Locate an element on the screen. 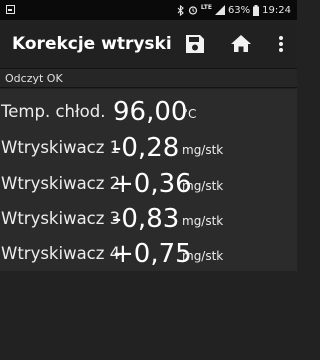 This screenshot has width=320, height=360. reading-row-injector-2: Wtryskiwacz 2 +0,36 mg/stk is located at coordinates (148, 182).